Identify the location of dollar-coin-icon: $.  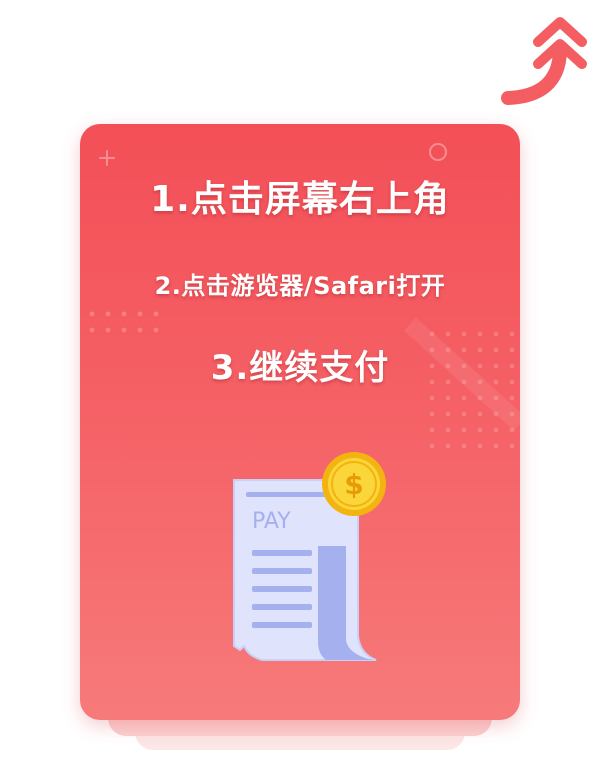
(354, 484).